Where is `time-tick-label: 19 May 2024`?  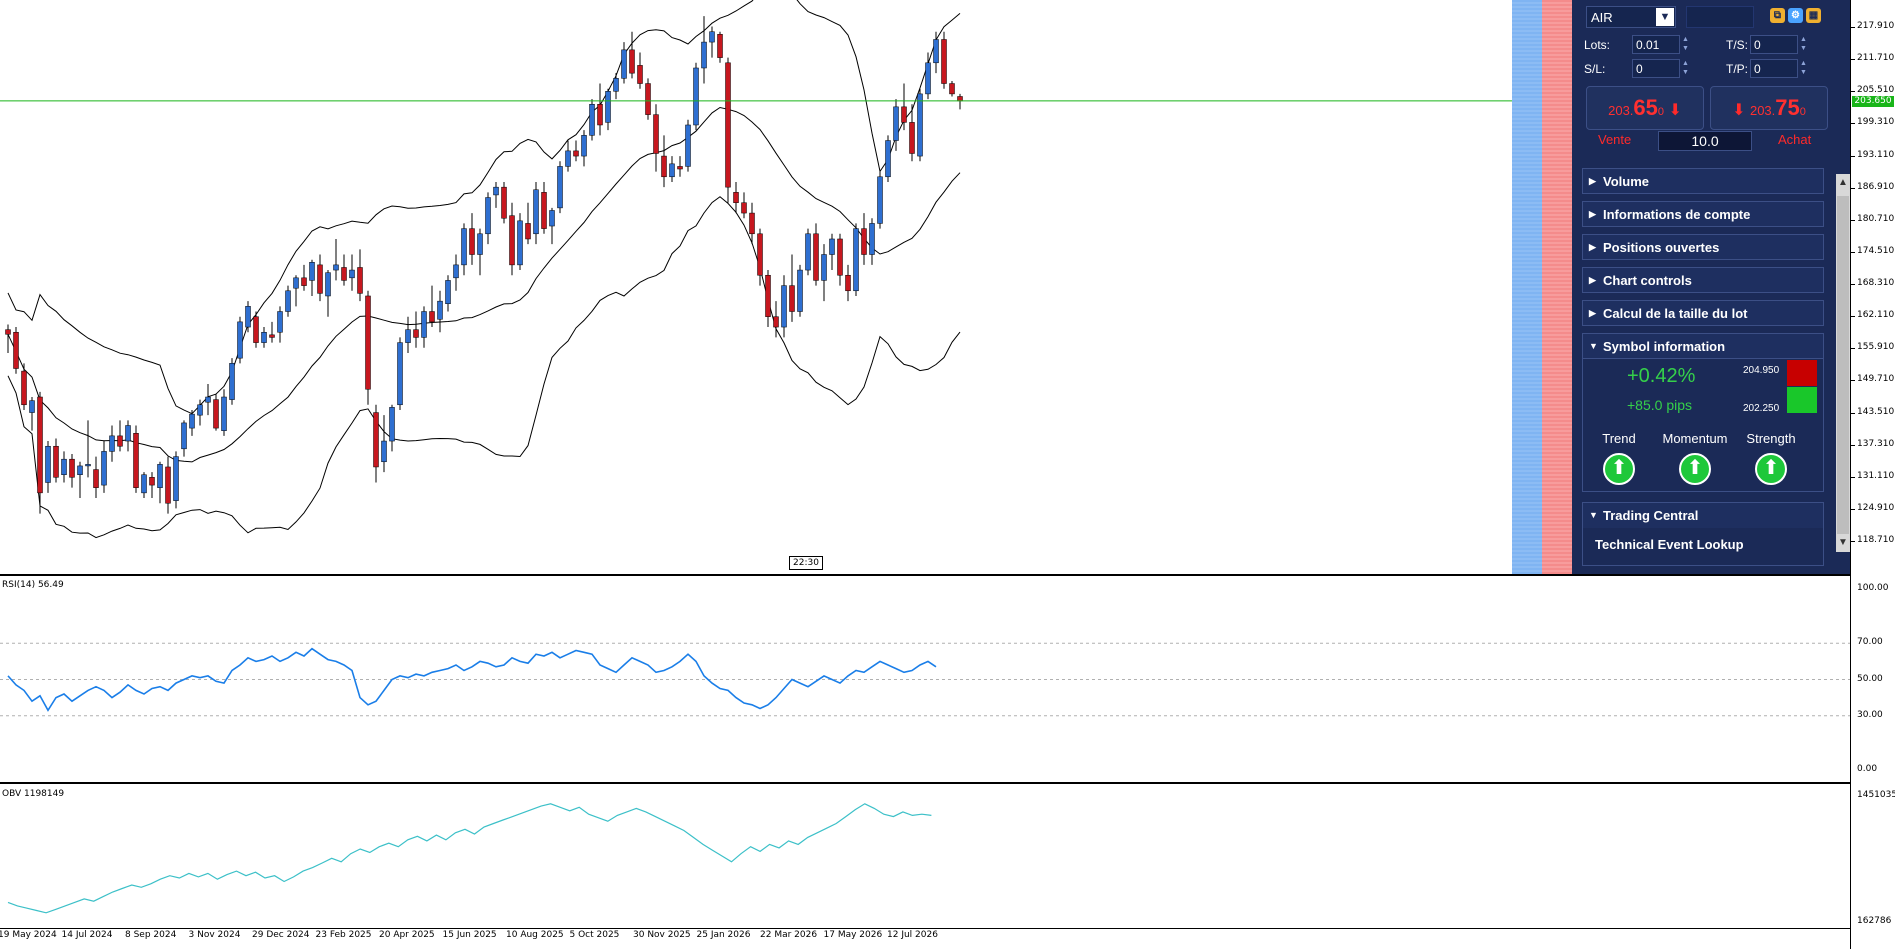 time-tick-label: 19 May 2024 is located at coordinates (28, 935).